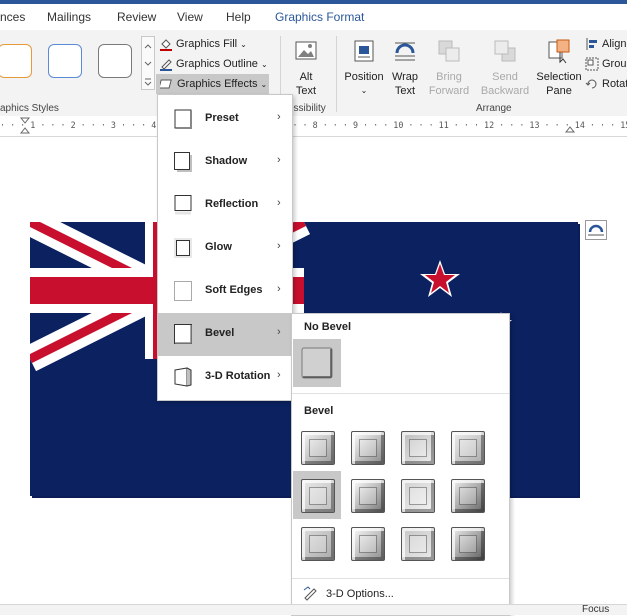 The image size is (627, 616). I want to click on graphics-style-blue, so click(65, 61).